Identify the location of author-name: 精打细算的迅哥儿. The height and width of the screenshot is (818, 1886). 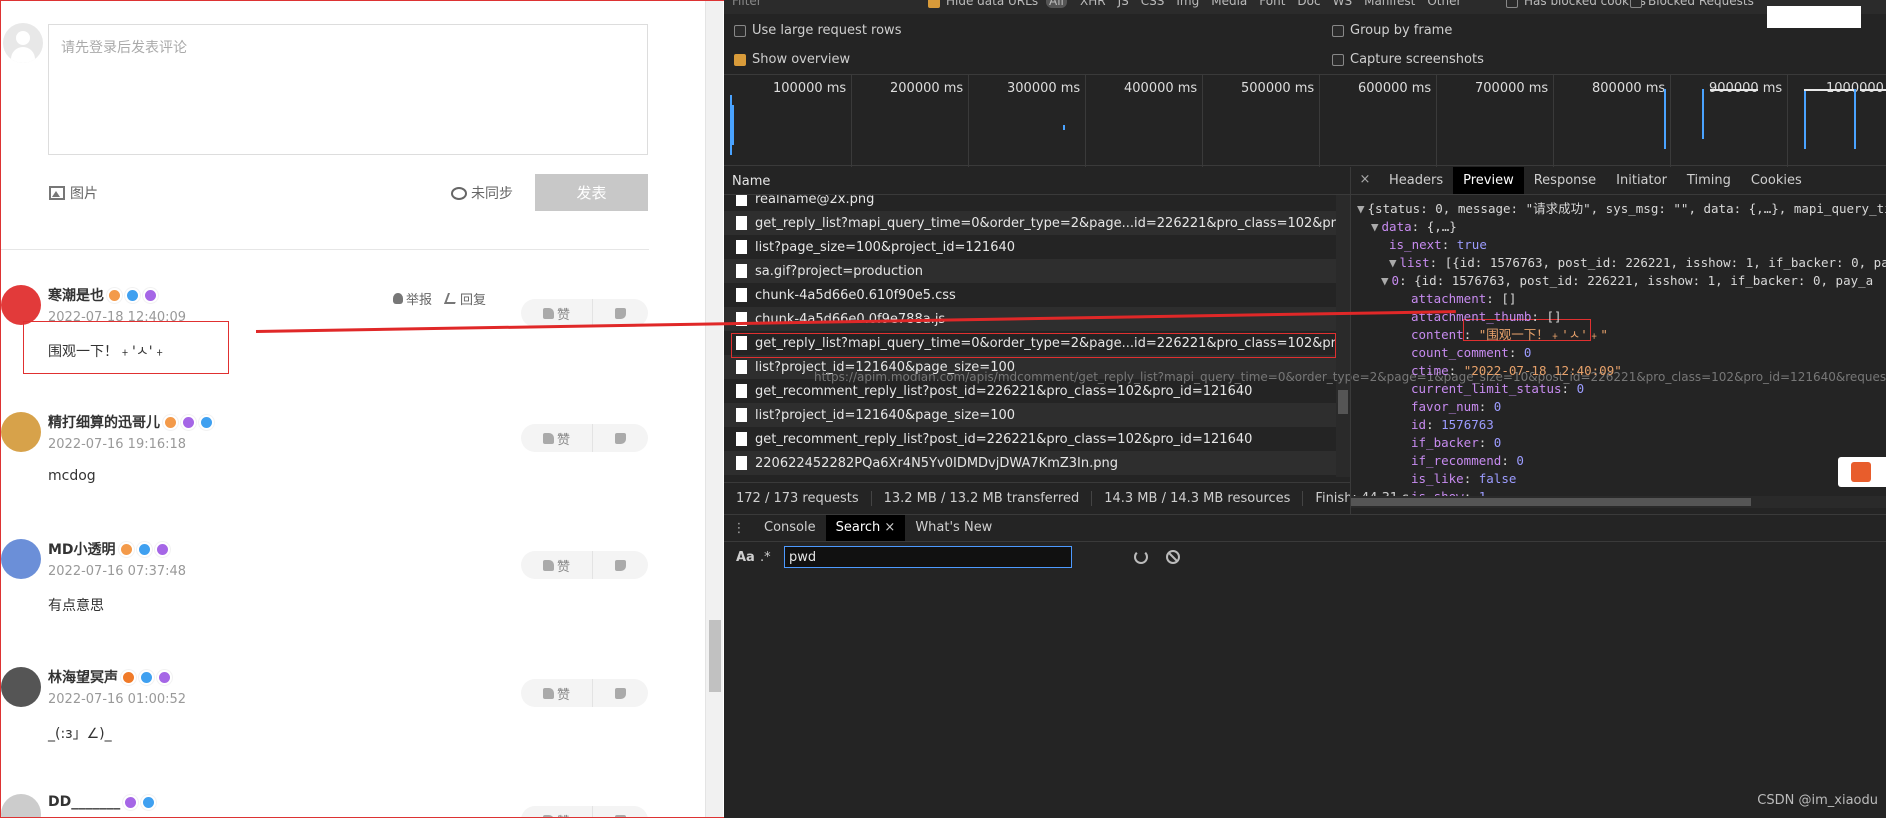
(104, 422).